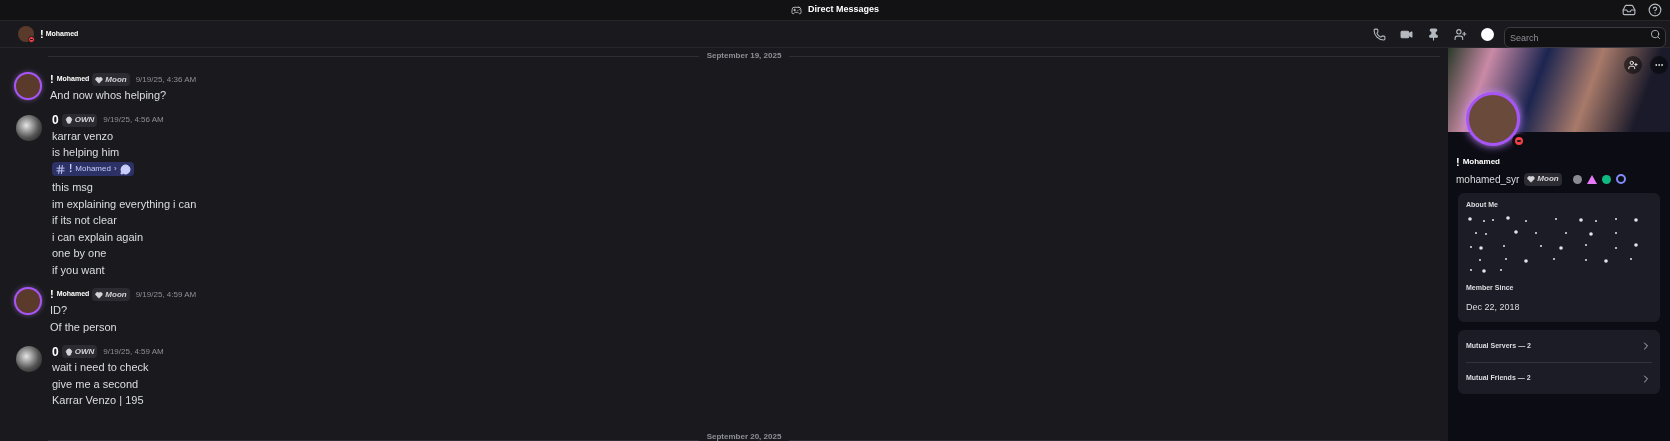  I want to click on hash-icon, so click(60, 169).